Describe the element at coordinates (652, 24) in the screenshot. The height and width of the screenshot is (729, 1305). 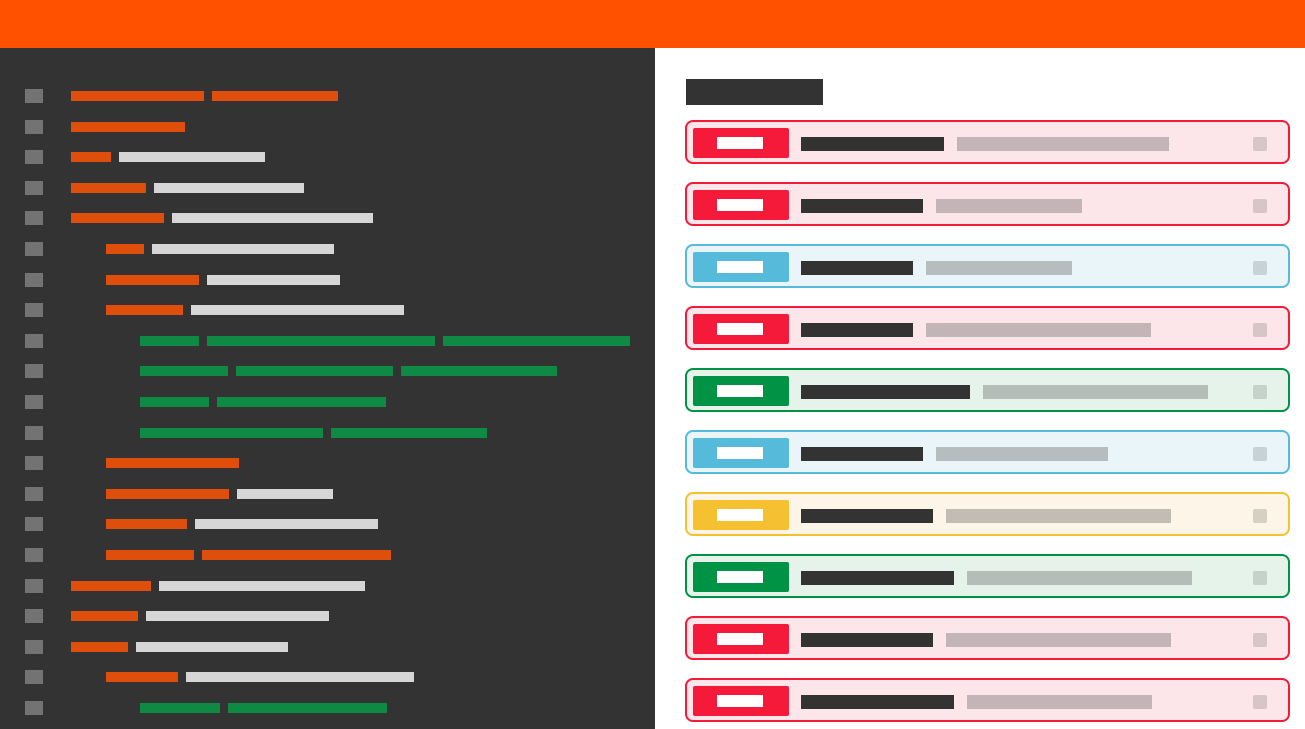
I see `top-bar` at that location.